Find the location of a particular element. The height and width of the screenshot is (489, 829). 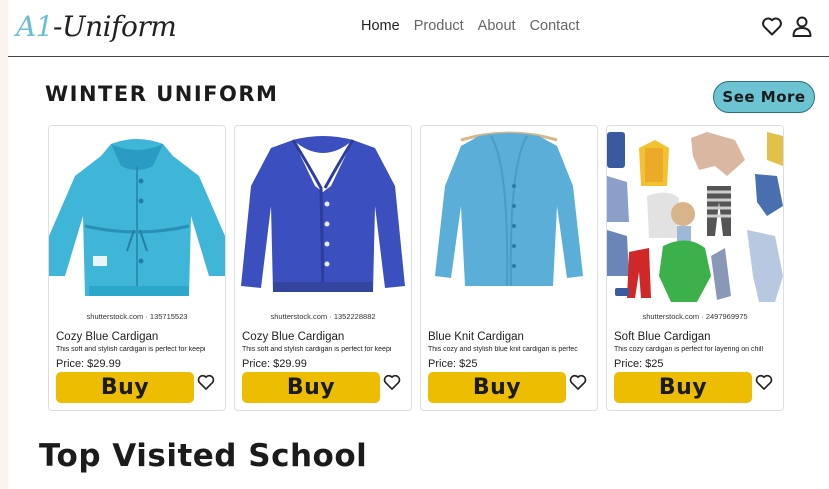

image-credit: shutterstock.com · 1352228882 is located at coordinates (323, 316).